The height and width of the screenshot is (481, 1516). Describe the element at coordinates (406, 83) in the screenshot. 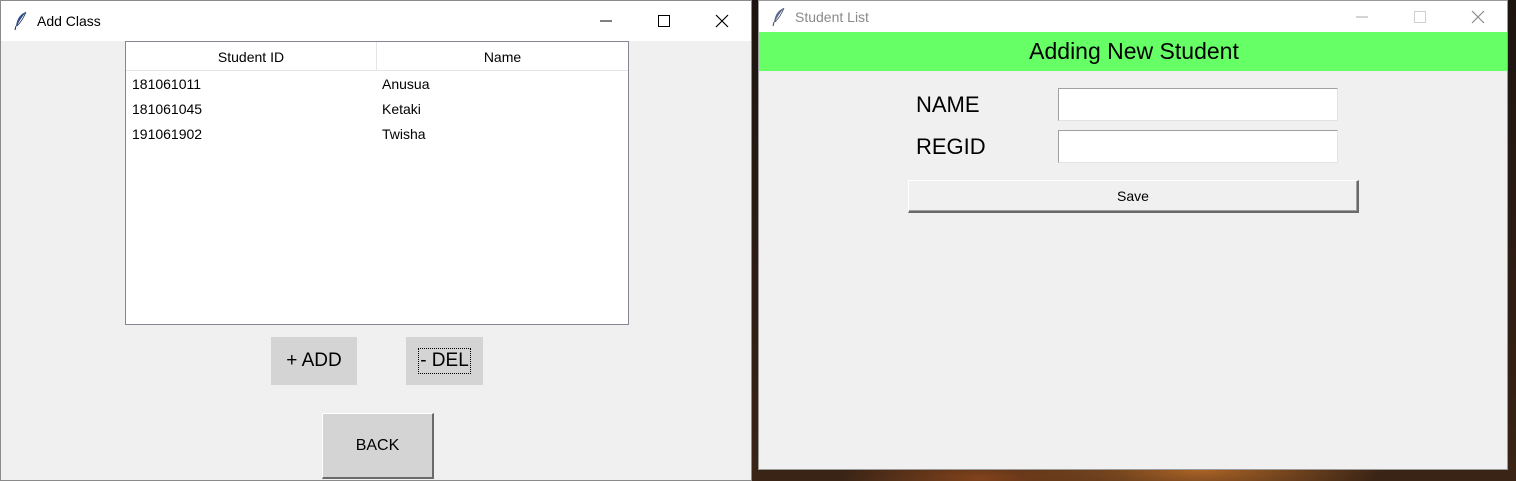

I see `name-cell: Anusua` at that location.